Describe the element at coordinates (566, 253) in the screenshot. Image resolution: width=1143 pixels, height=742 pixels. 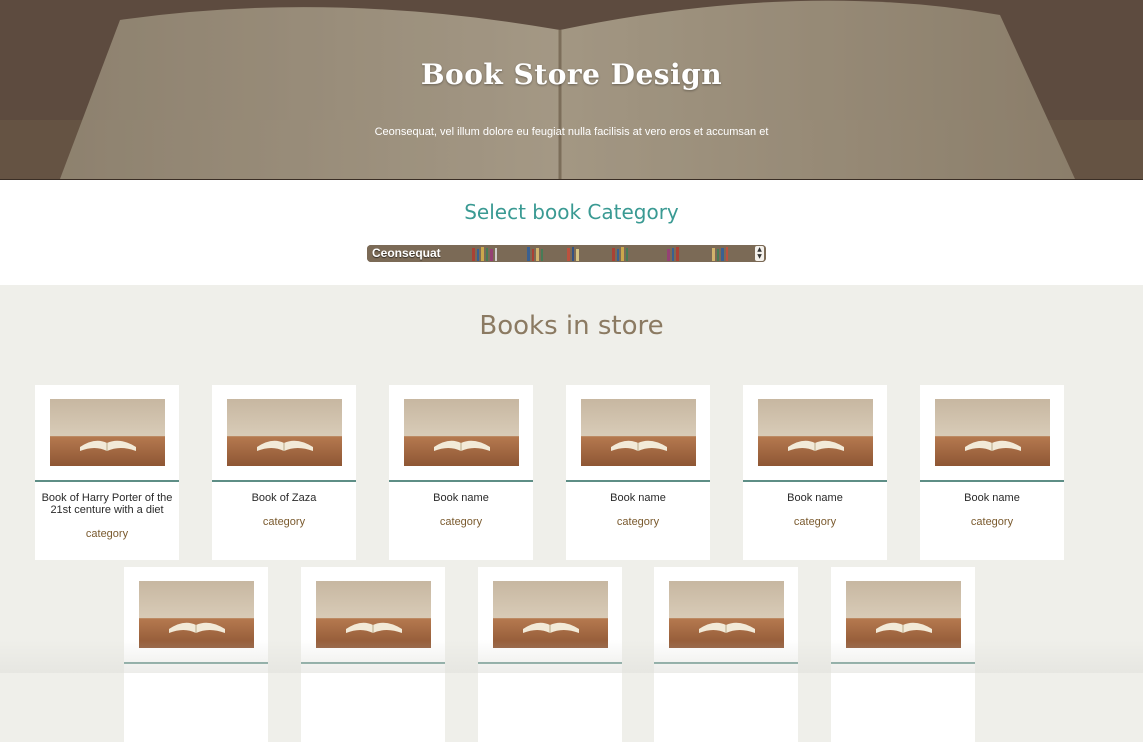
I see `category-select: Ceonsequat ▲ ▼` at that location.